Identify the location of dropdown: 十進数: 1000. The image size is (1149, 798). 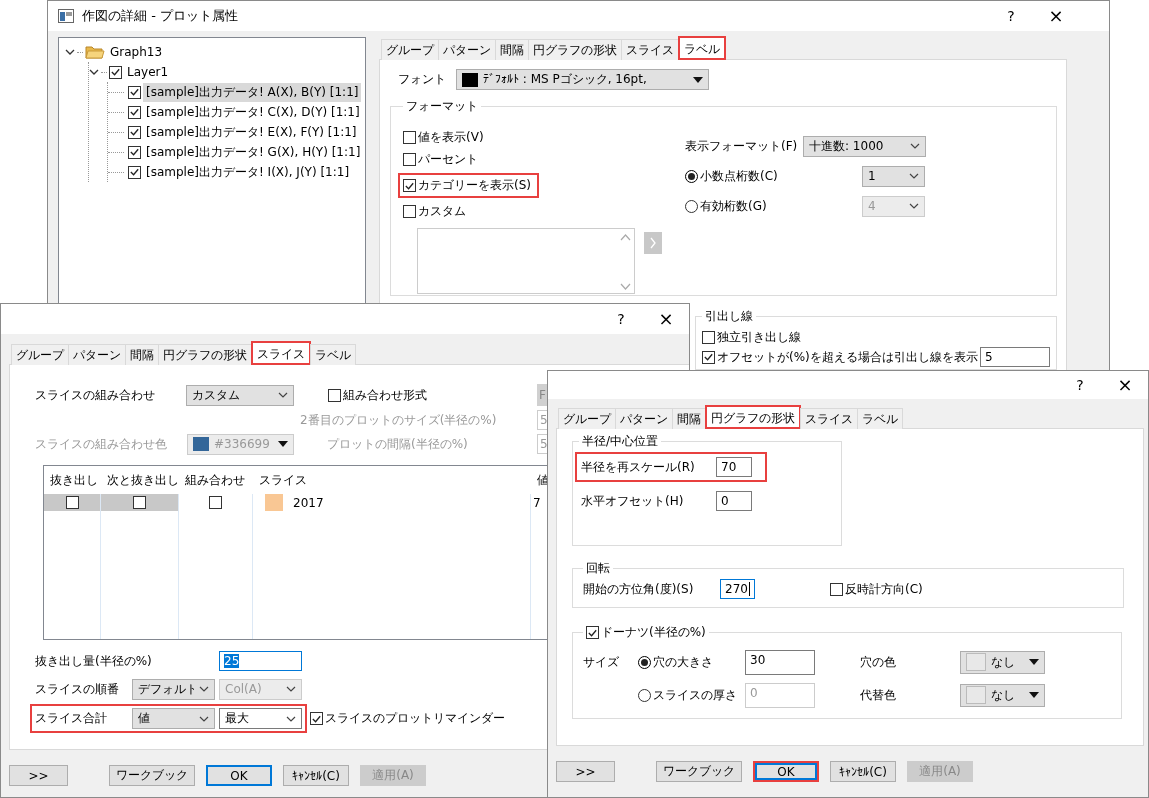
(864, 146).